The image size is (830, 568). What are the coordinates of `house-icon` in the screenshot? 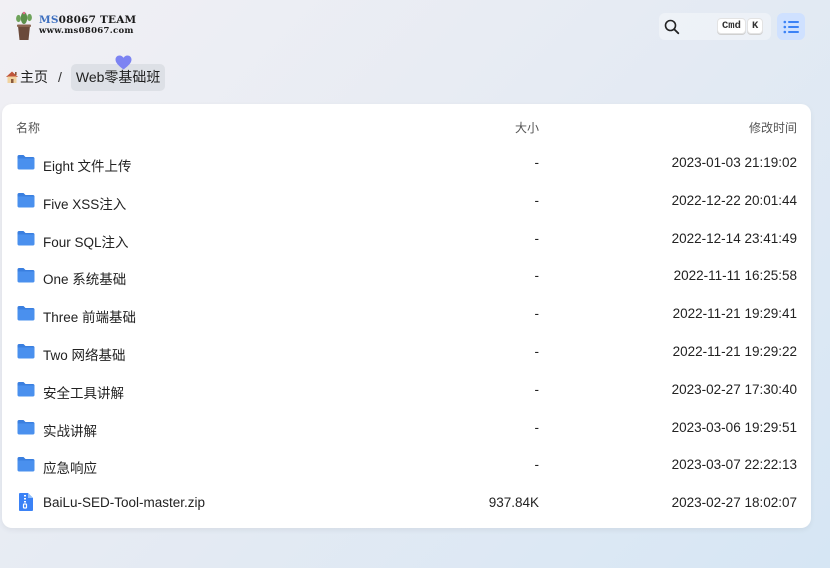 It's located at (12, 77).